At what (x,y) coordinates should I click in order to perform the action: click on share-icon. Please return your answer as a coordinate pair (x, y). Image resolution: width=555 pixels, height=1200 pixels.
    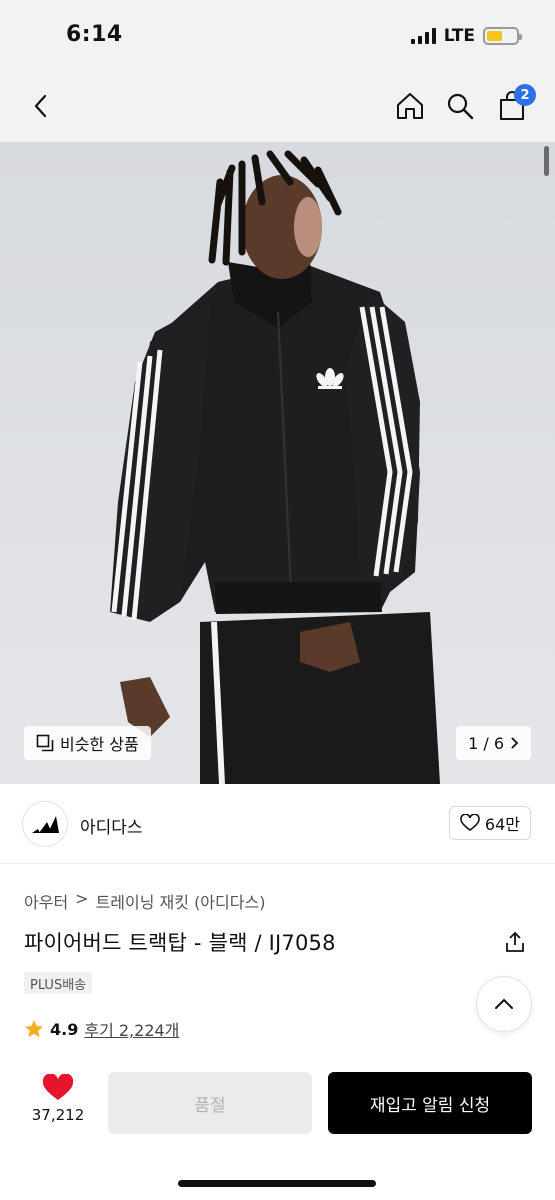
    Looking at the image, I should click on (515, 941).